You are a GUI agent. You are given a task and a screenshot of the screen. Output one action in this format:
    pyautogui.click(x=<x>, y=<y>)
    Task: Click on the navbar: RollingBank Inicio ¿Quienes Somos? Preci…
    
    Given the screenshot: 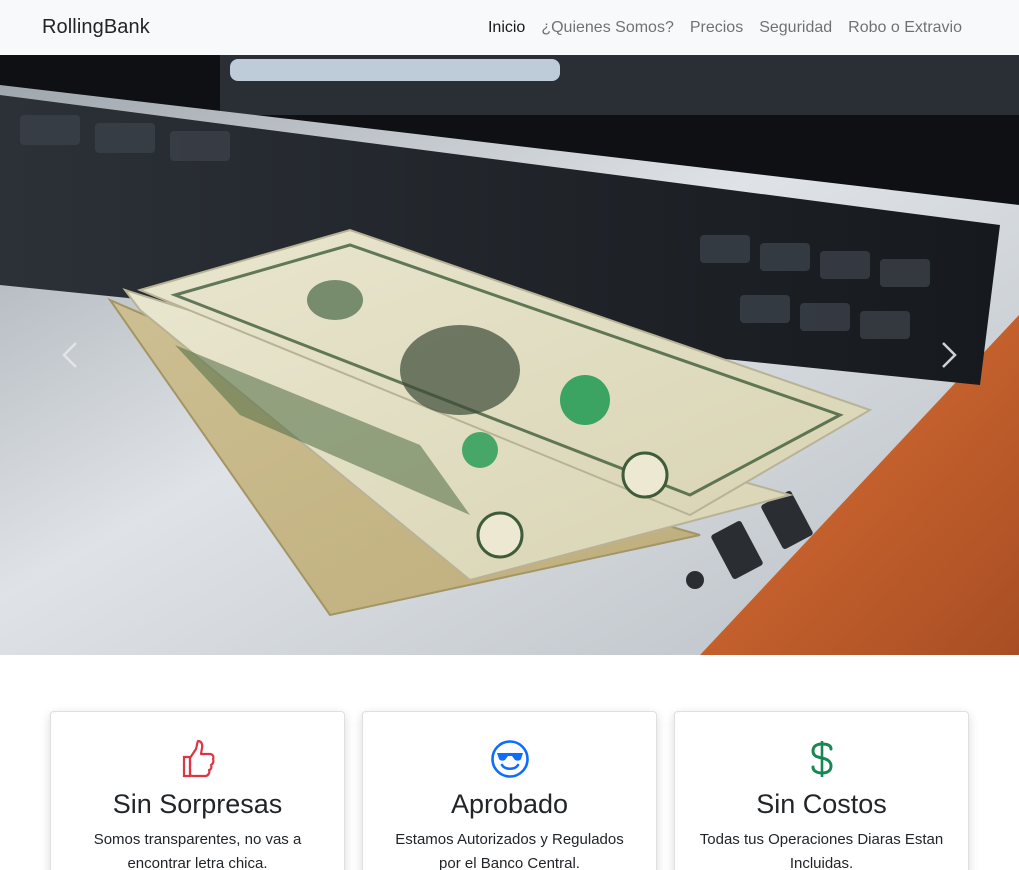 What is the action you would take?
    pyautogui.click(x=509, y=27)
    